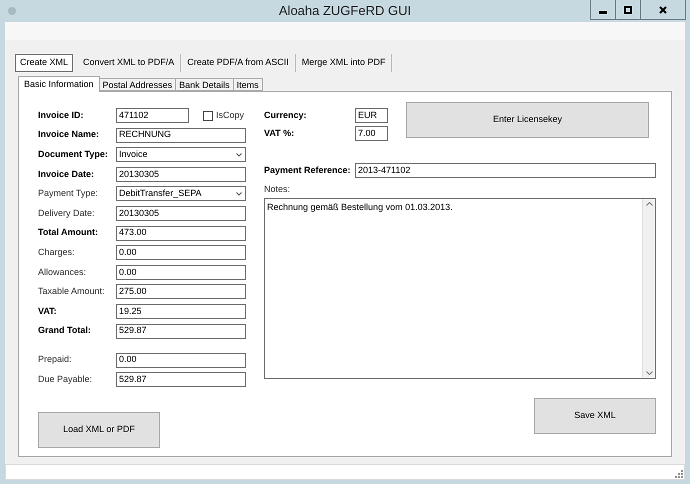 Image resolution: width=690 pixels, height=484 pixels. What do you see at coordinates (204, 84) in the screenshot?
I see `sub-tab: Bank Details` at bounding box center [204, 84].